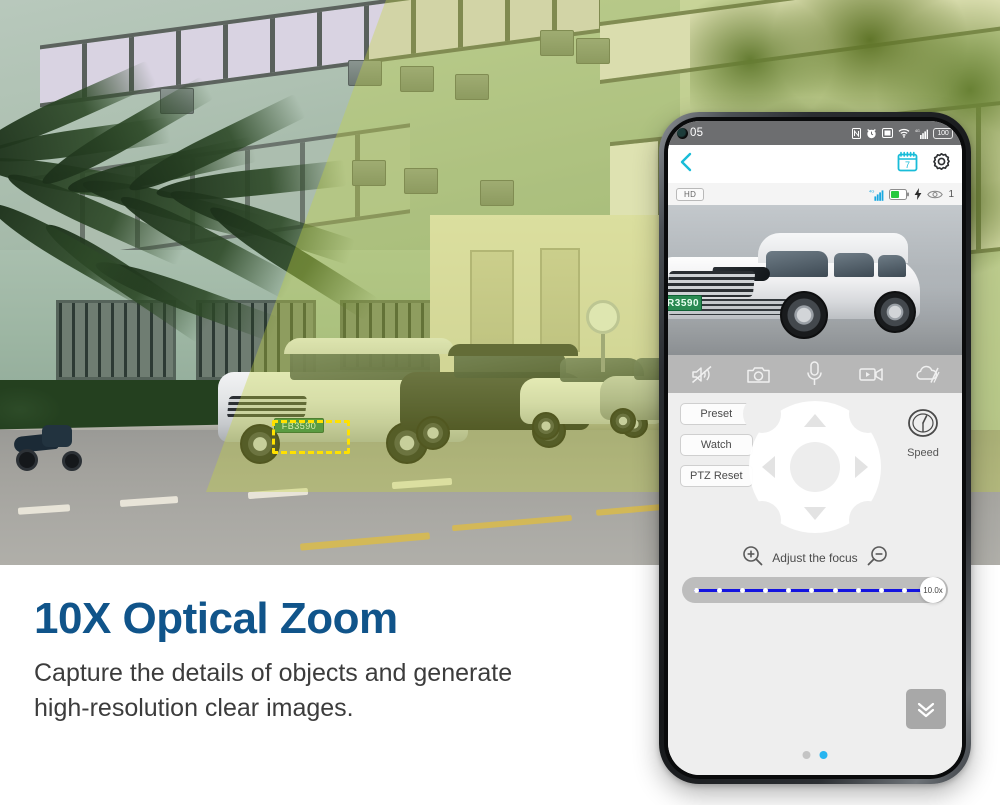 This screenshot has height=805, width=1000. Describe the element at coordinates (806, 755) in the screenshot. I see `page-dot` at that location.